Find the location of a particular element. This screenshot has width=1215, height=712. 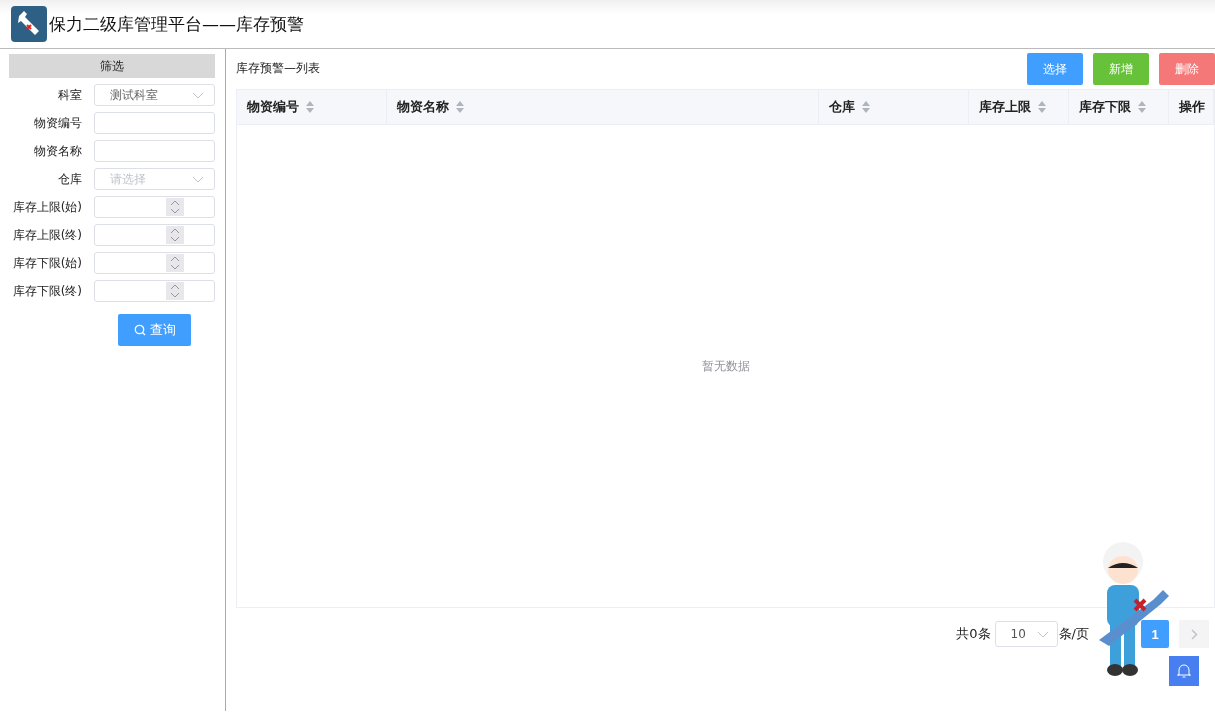

total-count: 共0条 is located at coordinates (973, 634).